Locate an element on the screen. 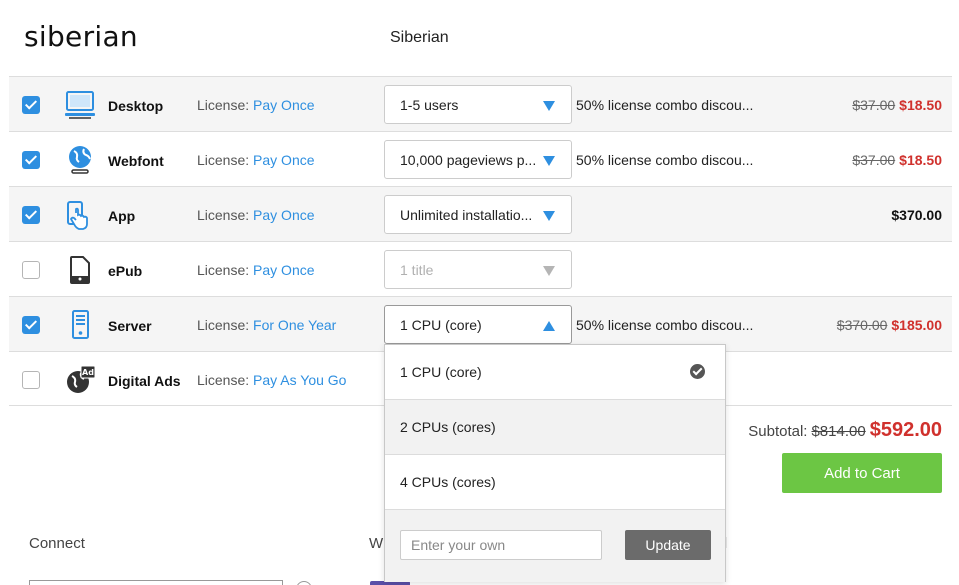 Image resolution: width=959 pixels, height=585 pixels. license-type-link: Pay As You Go is located at coordinates (299, 380).